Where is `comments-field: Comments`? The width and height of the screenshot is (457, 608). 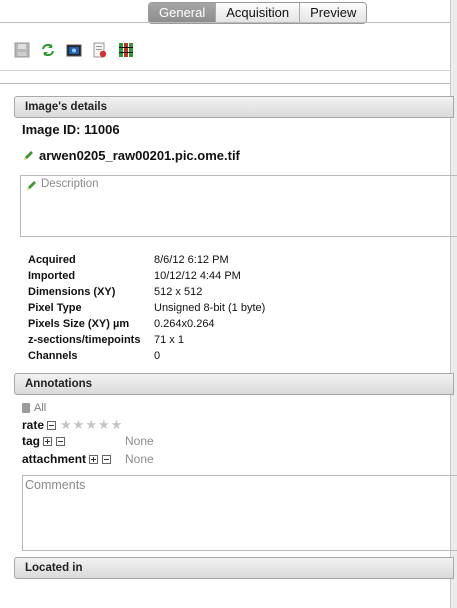
comments-field: Comments is located at coordinates (239, 513).